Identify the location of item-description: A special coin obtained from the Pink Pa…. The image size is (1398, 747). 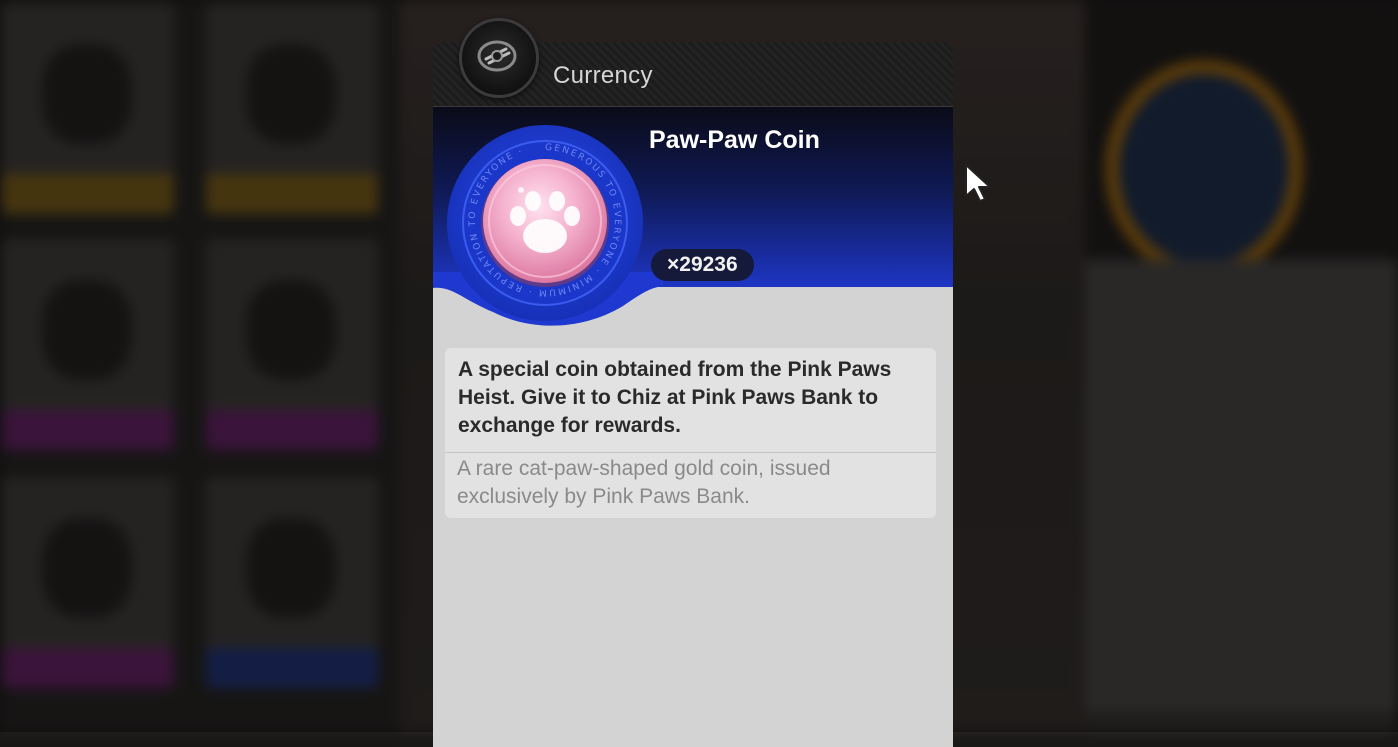
(675, 397).